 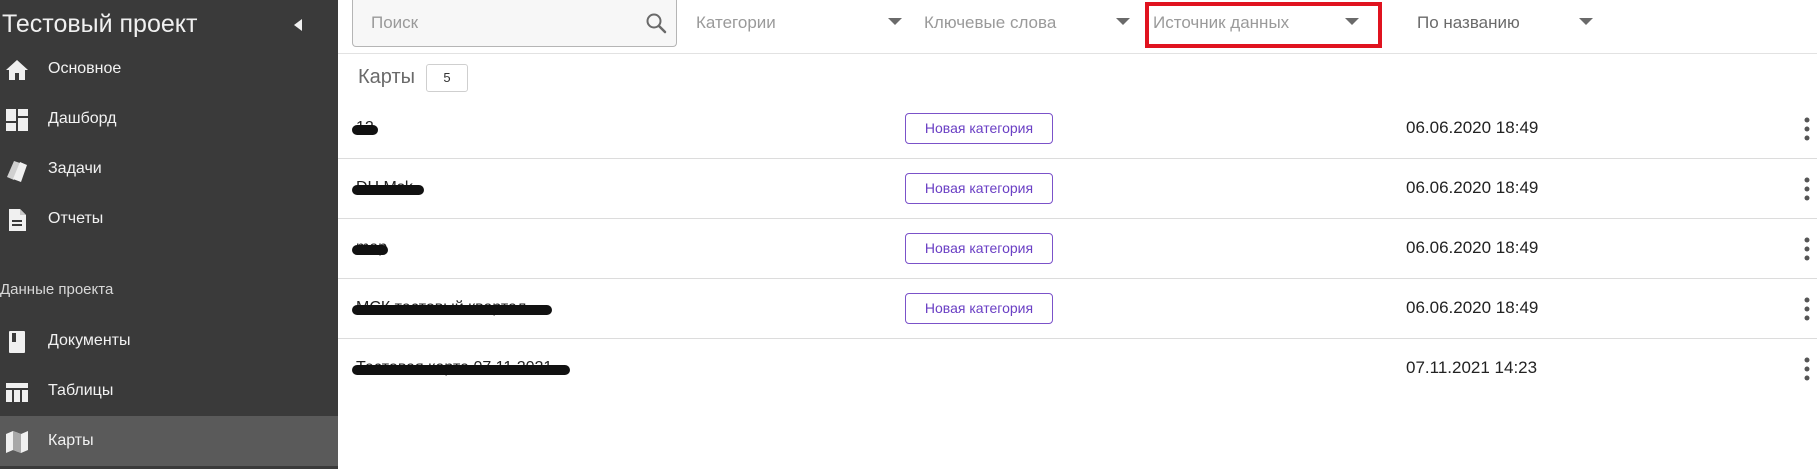 What do you see at coordinates (17, 220) in the screenshot?
I see `report-icon` at bounding box center [17, 220].